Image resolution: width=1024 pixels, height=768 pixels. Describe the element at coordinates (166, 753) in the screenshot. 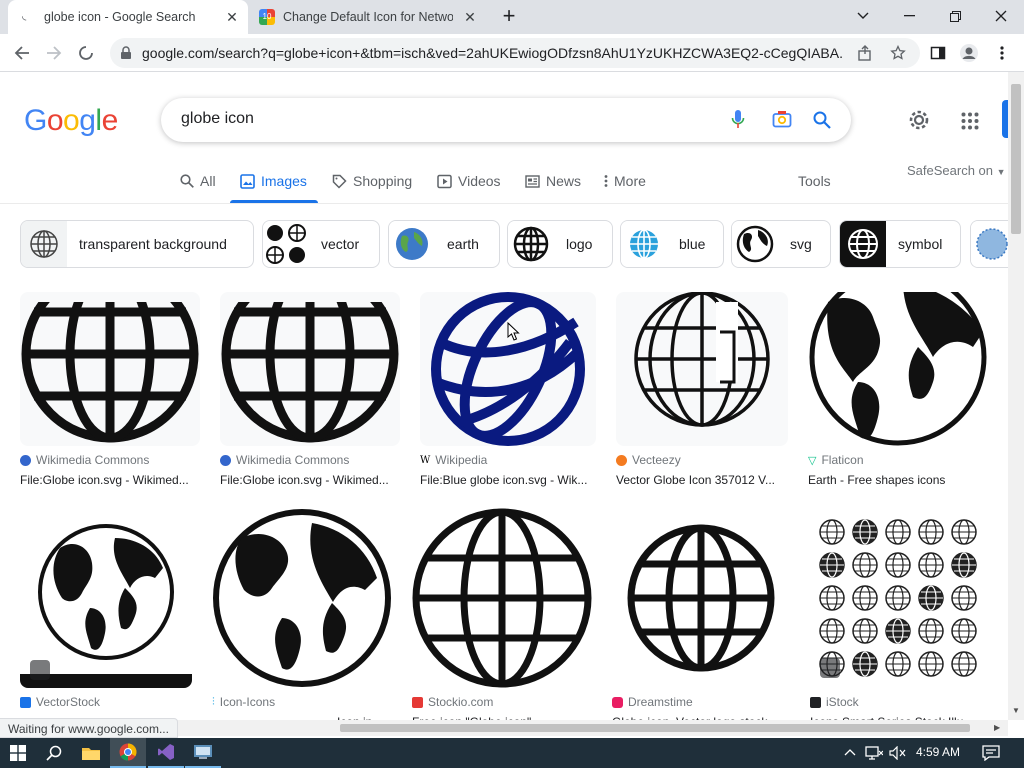

I see `visual-studio-button` at that location.